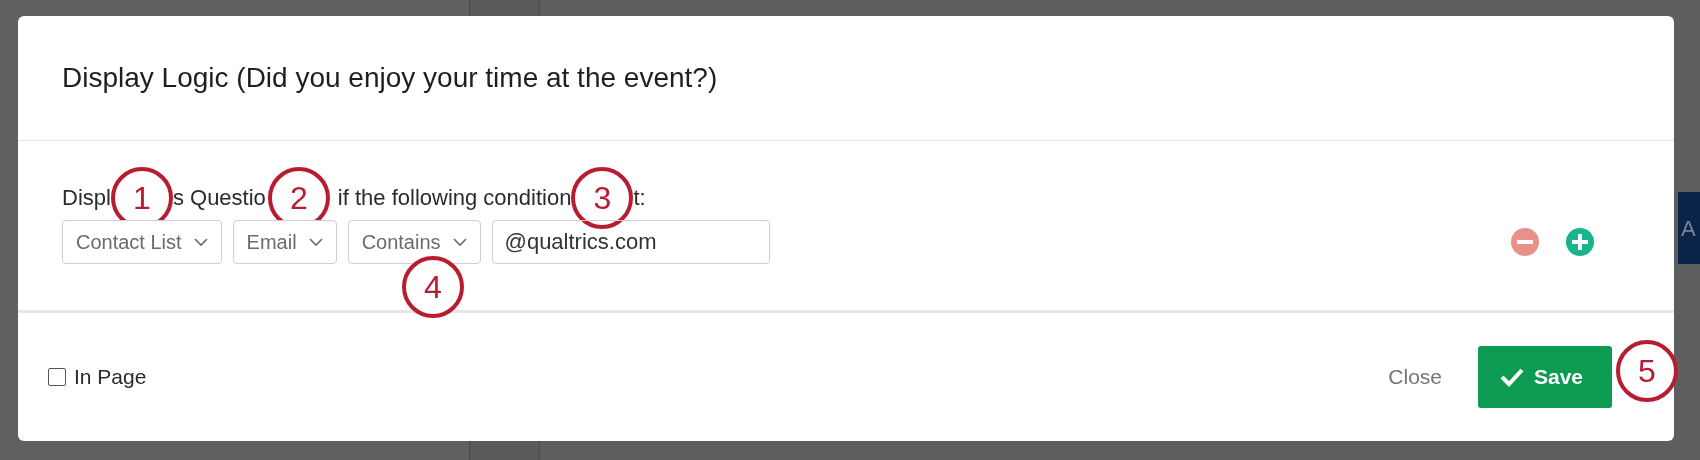 This screenshot has height=460, width=1700. Describe the element at coordinates (414, 242) in the screenshot. I see `condition-dropdown: Contains` at that location.